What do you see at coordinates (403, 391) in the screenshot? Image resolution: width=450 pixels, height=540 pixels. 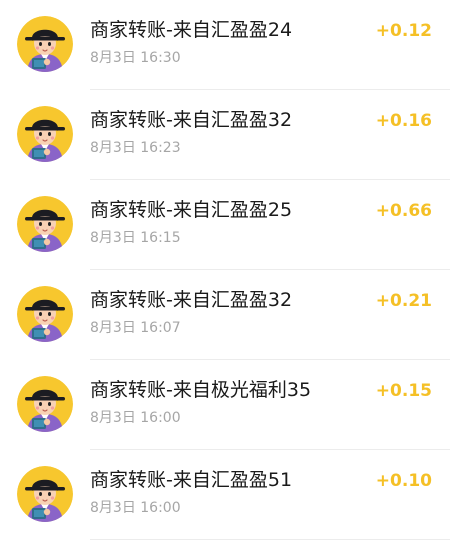 I see `transaction-amount: +0.15` at bounding box center [403, 391].